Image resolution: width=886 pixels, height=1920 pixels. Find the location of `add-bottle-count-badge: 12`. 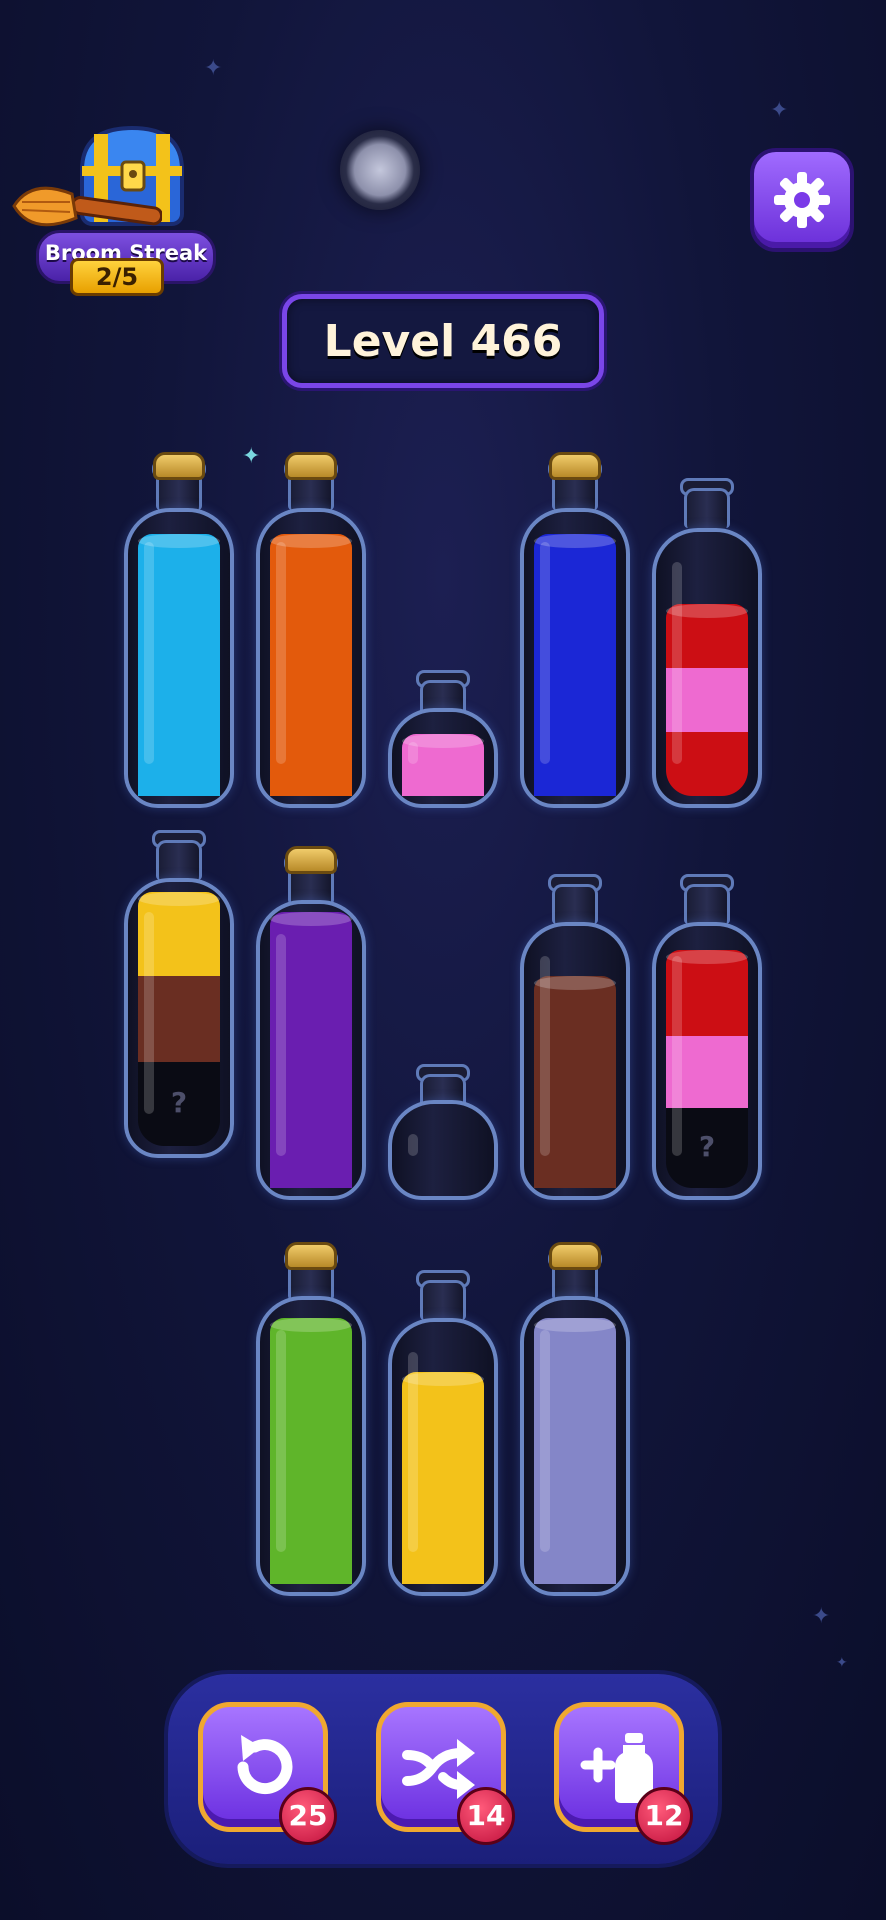

add-bottle-count-badge: 12 is located at coordinates (664, 1816).